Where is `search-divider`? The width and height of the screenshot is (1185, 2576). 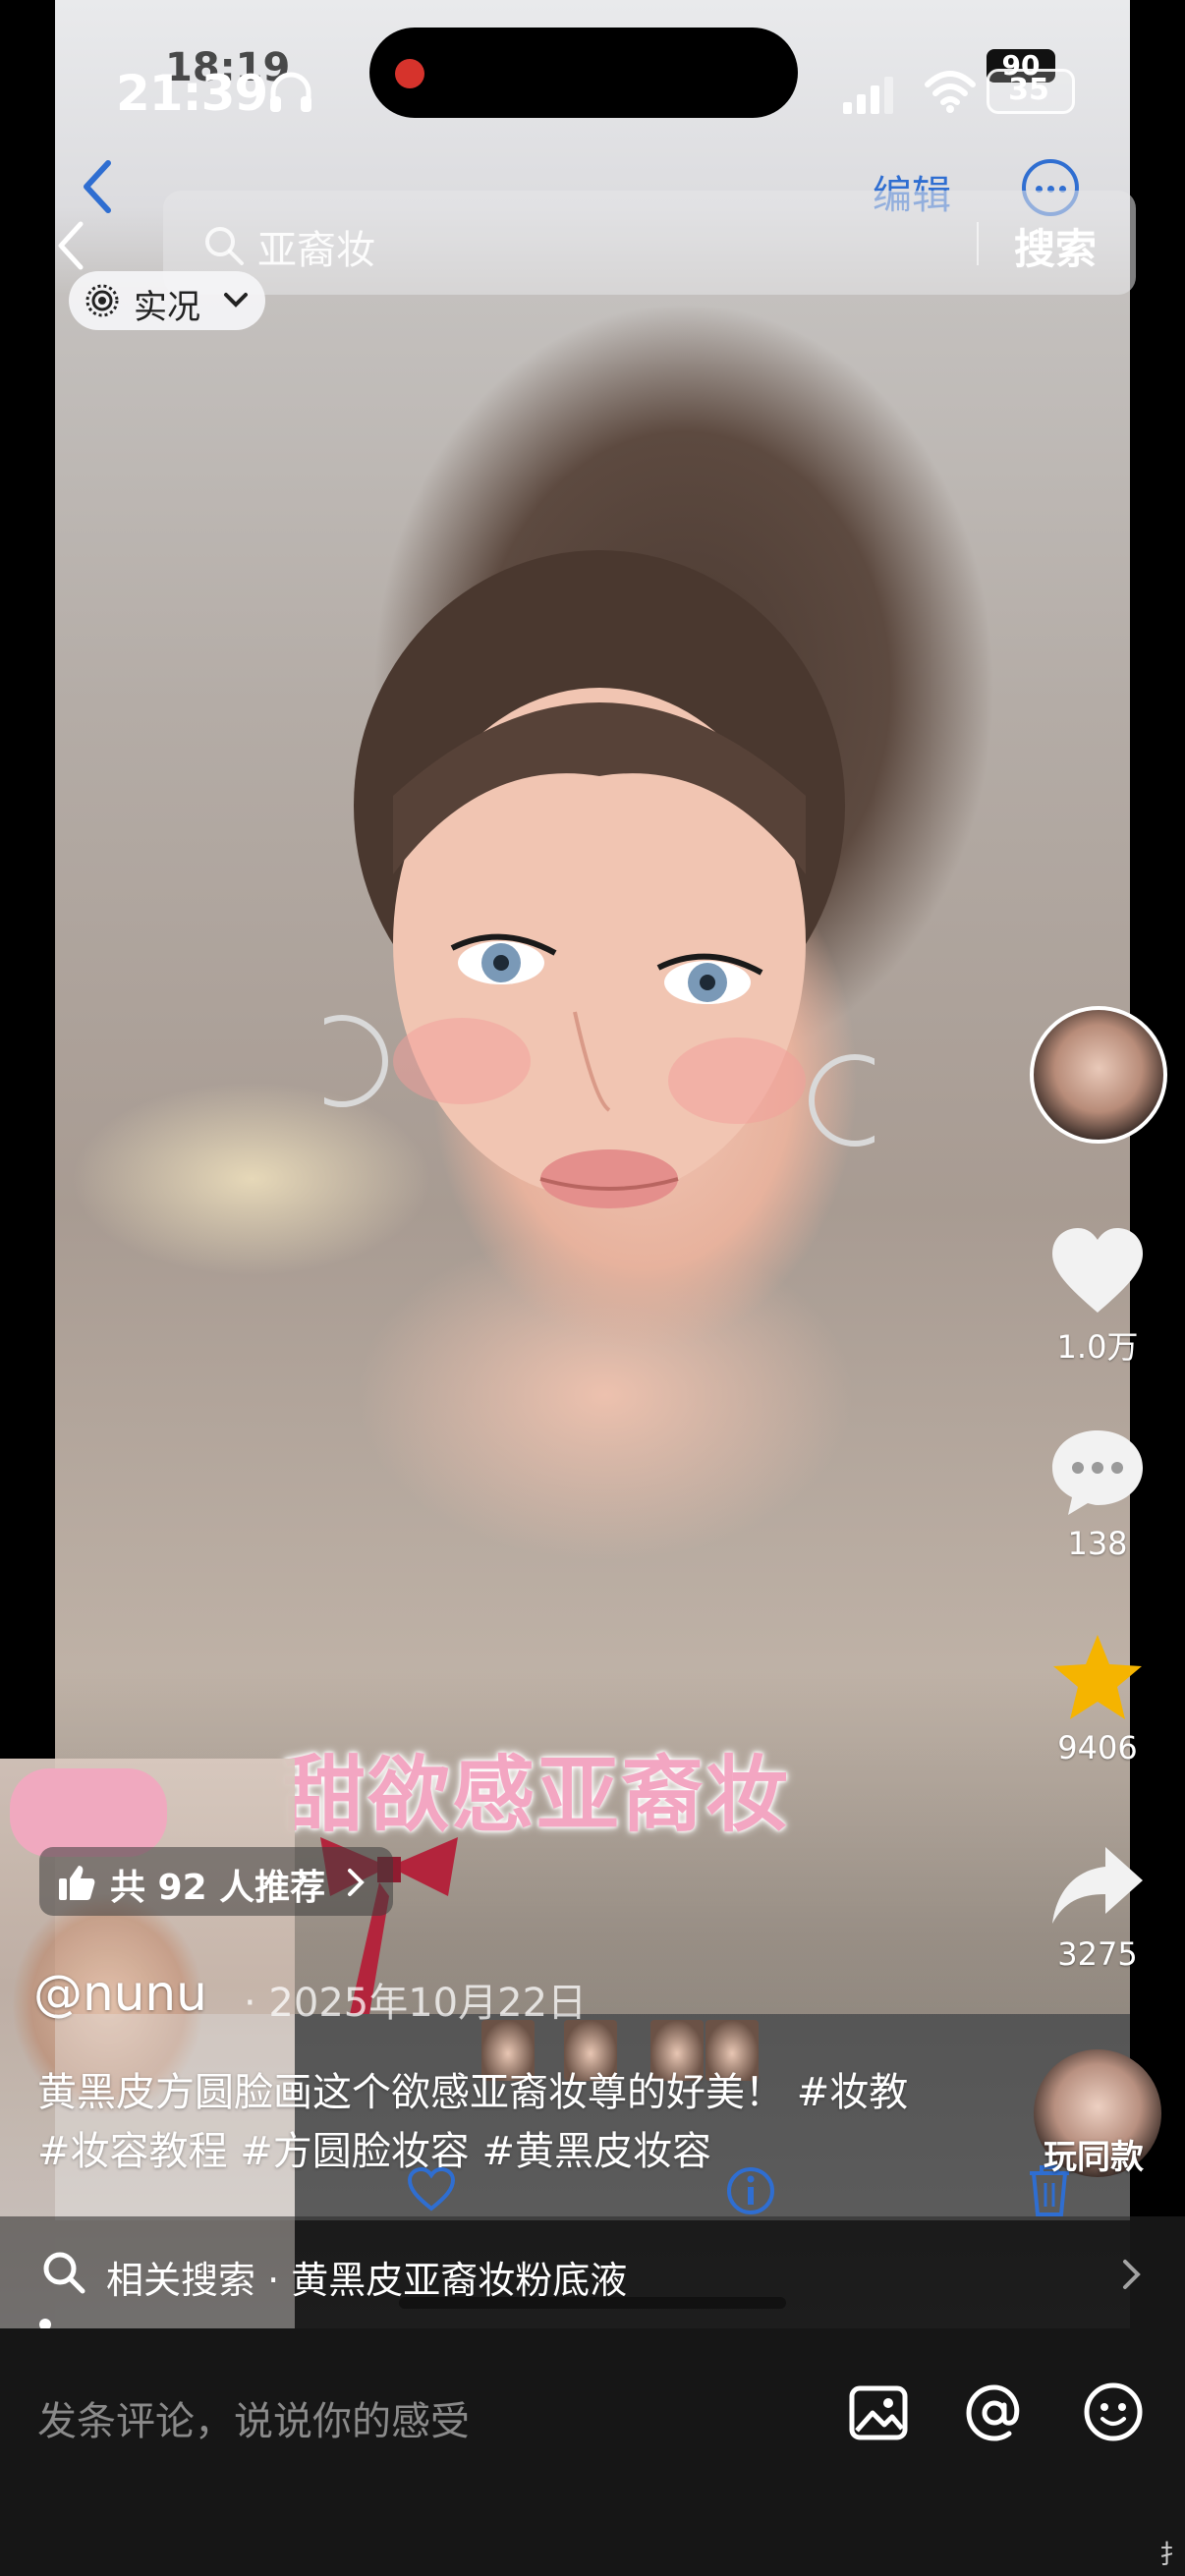
search-divider is located at coordinates (978, 243).